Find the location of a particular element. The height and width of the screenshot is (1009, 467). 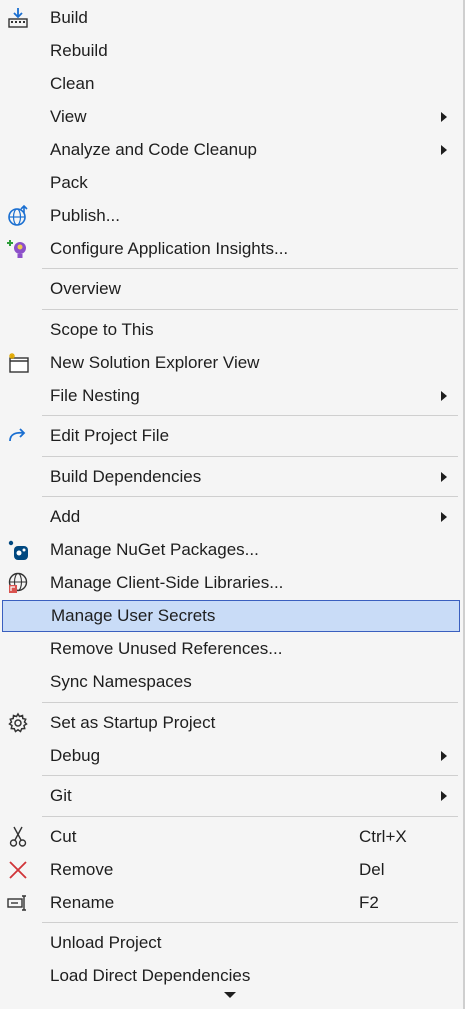

menu-item-label: Add is located at coordinates (65, 516).